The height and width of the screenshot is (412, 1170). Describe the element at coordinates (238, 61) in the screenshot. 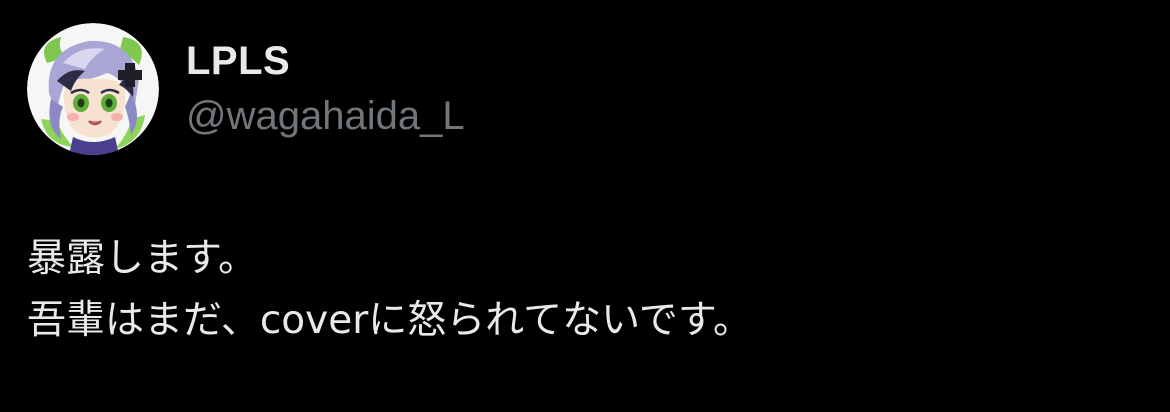

I see `display-name: LPLS` at that location.